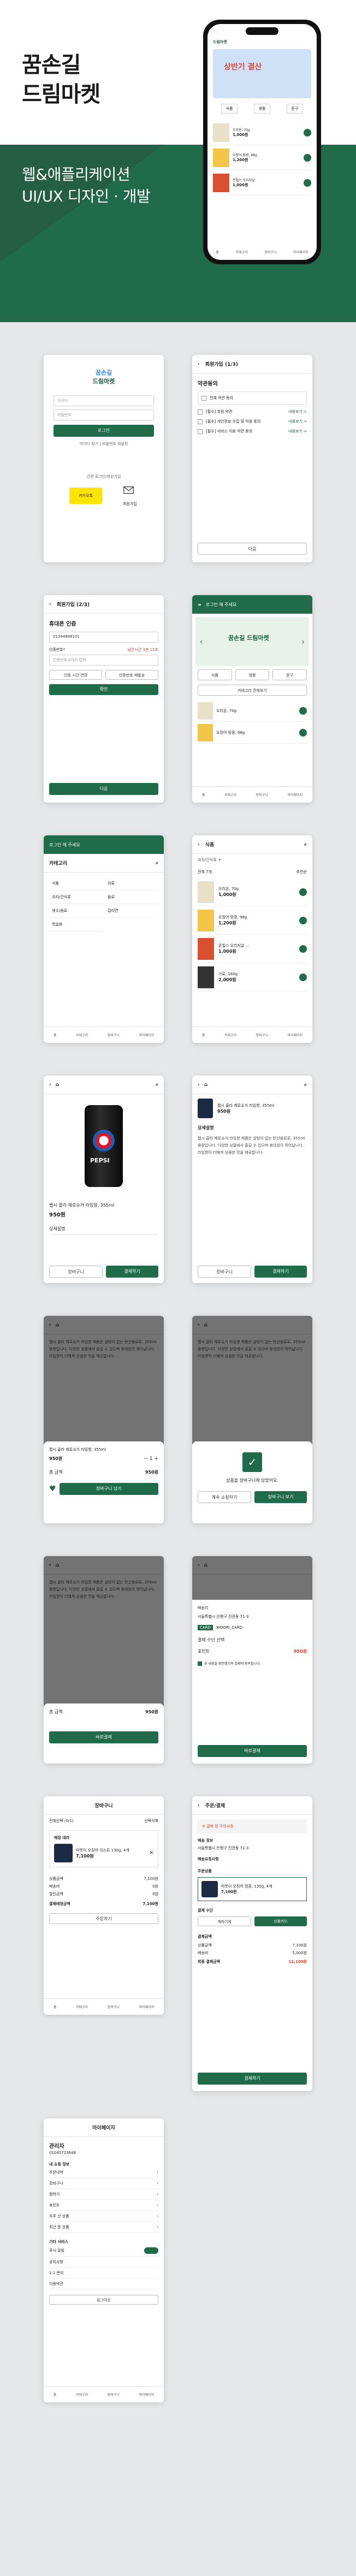 This screenshot has height=2576, width=356. I want to click on mypage-etc-item: 1:1 문의, so click(103, 2273).